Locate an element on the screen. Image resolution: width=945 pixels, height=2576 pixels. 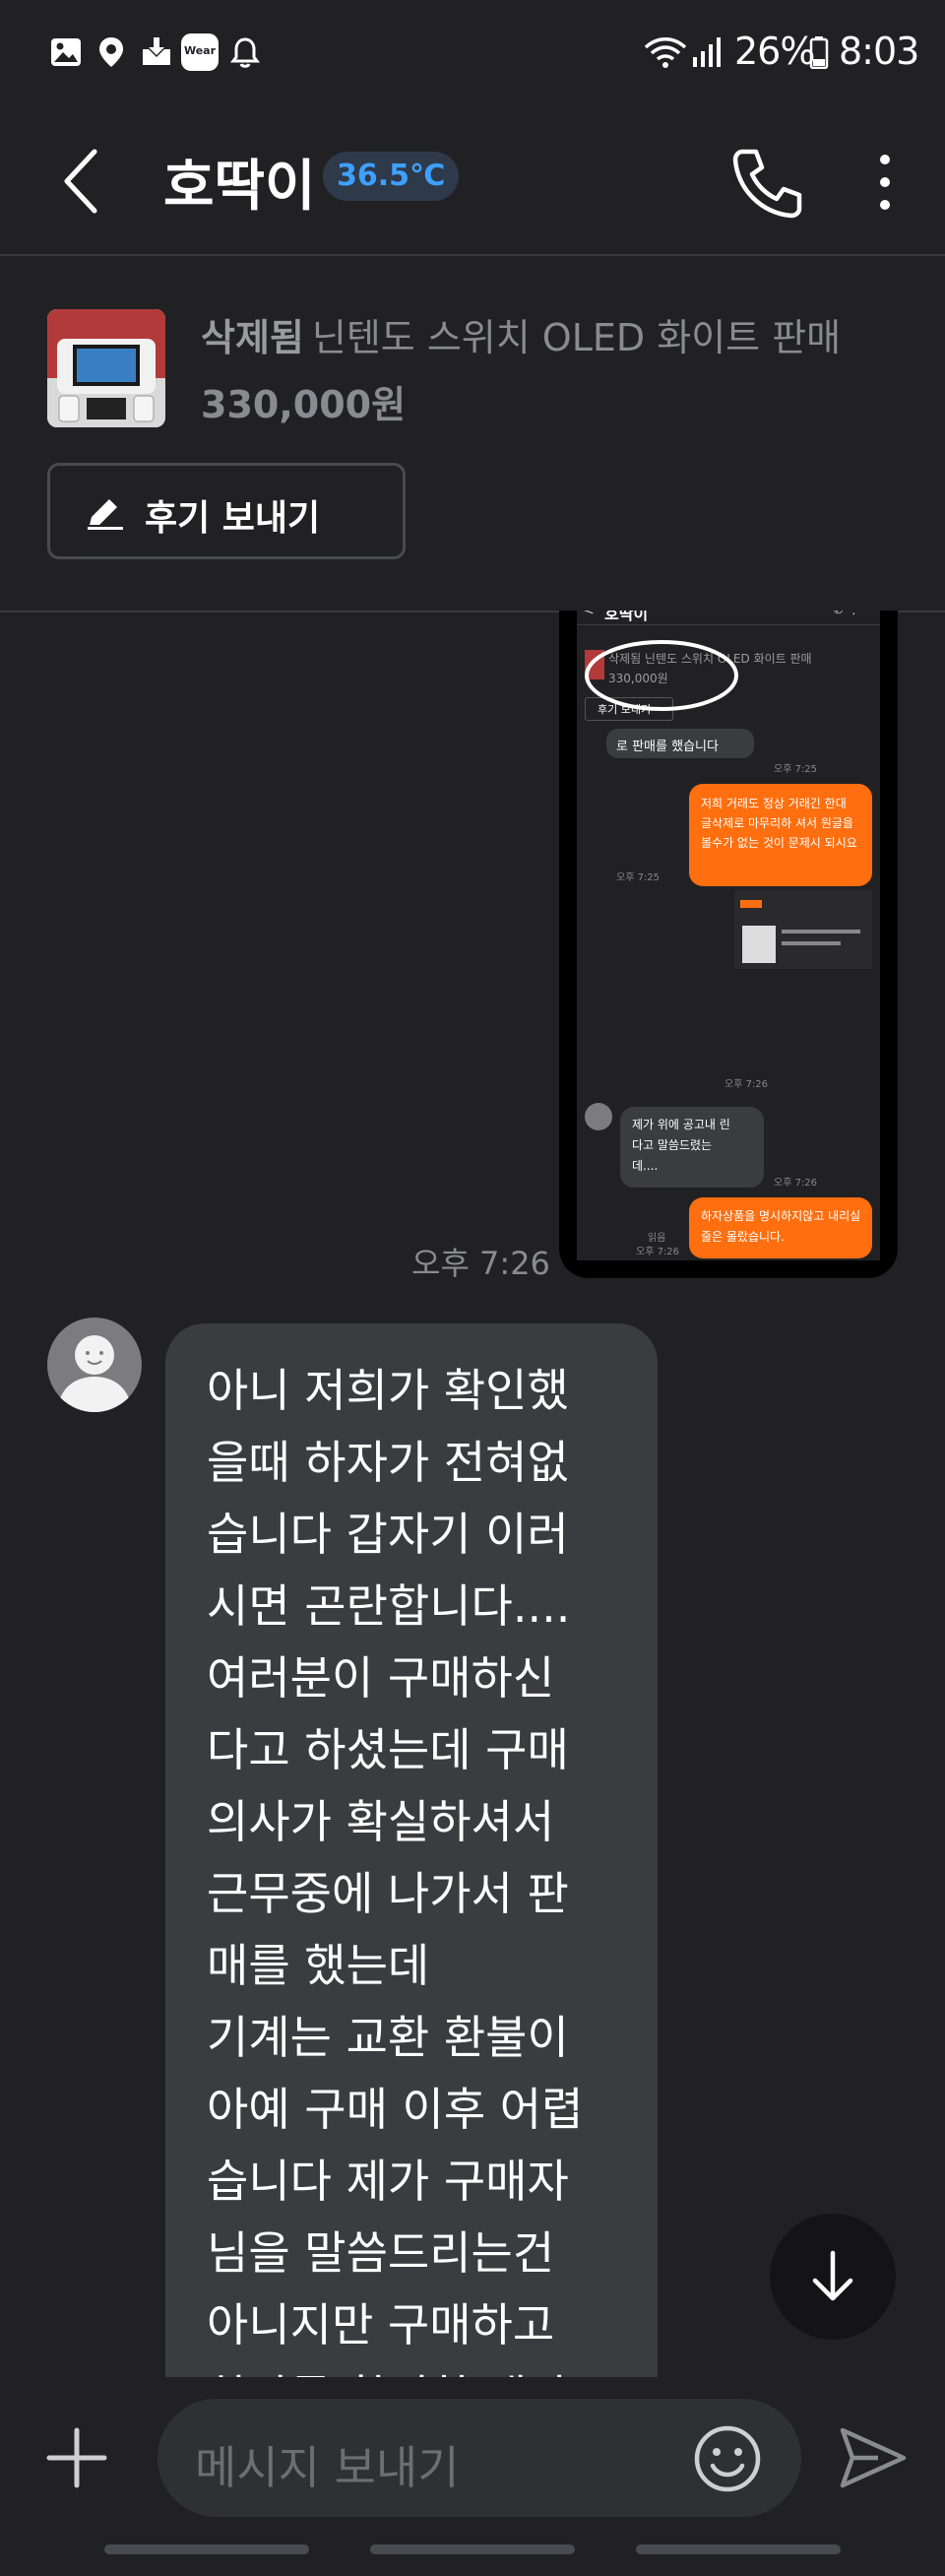
sender-avatar is located at coordinates (94, 1365).